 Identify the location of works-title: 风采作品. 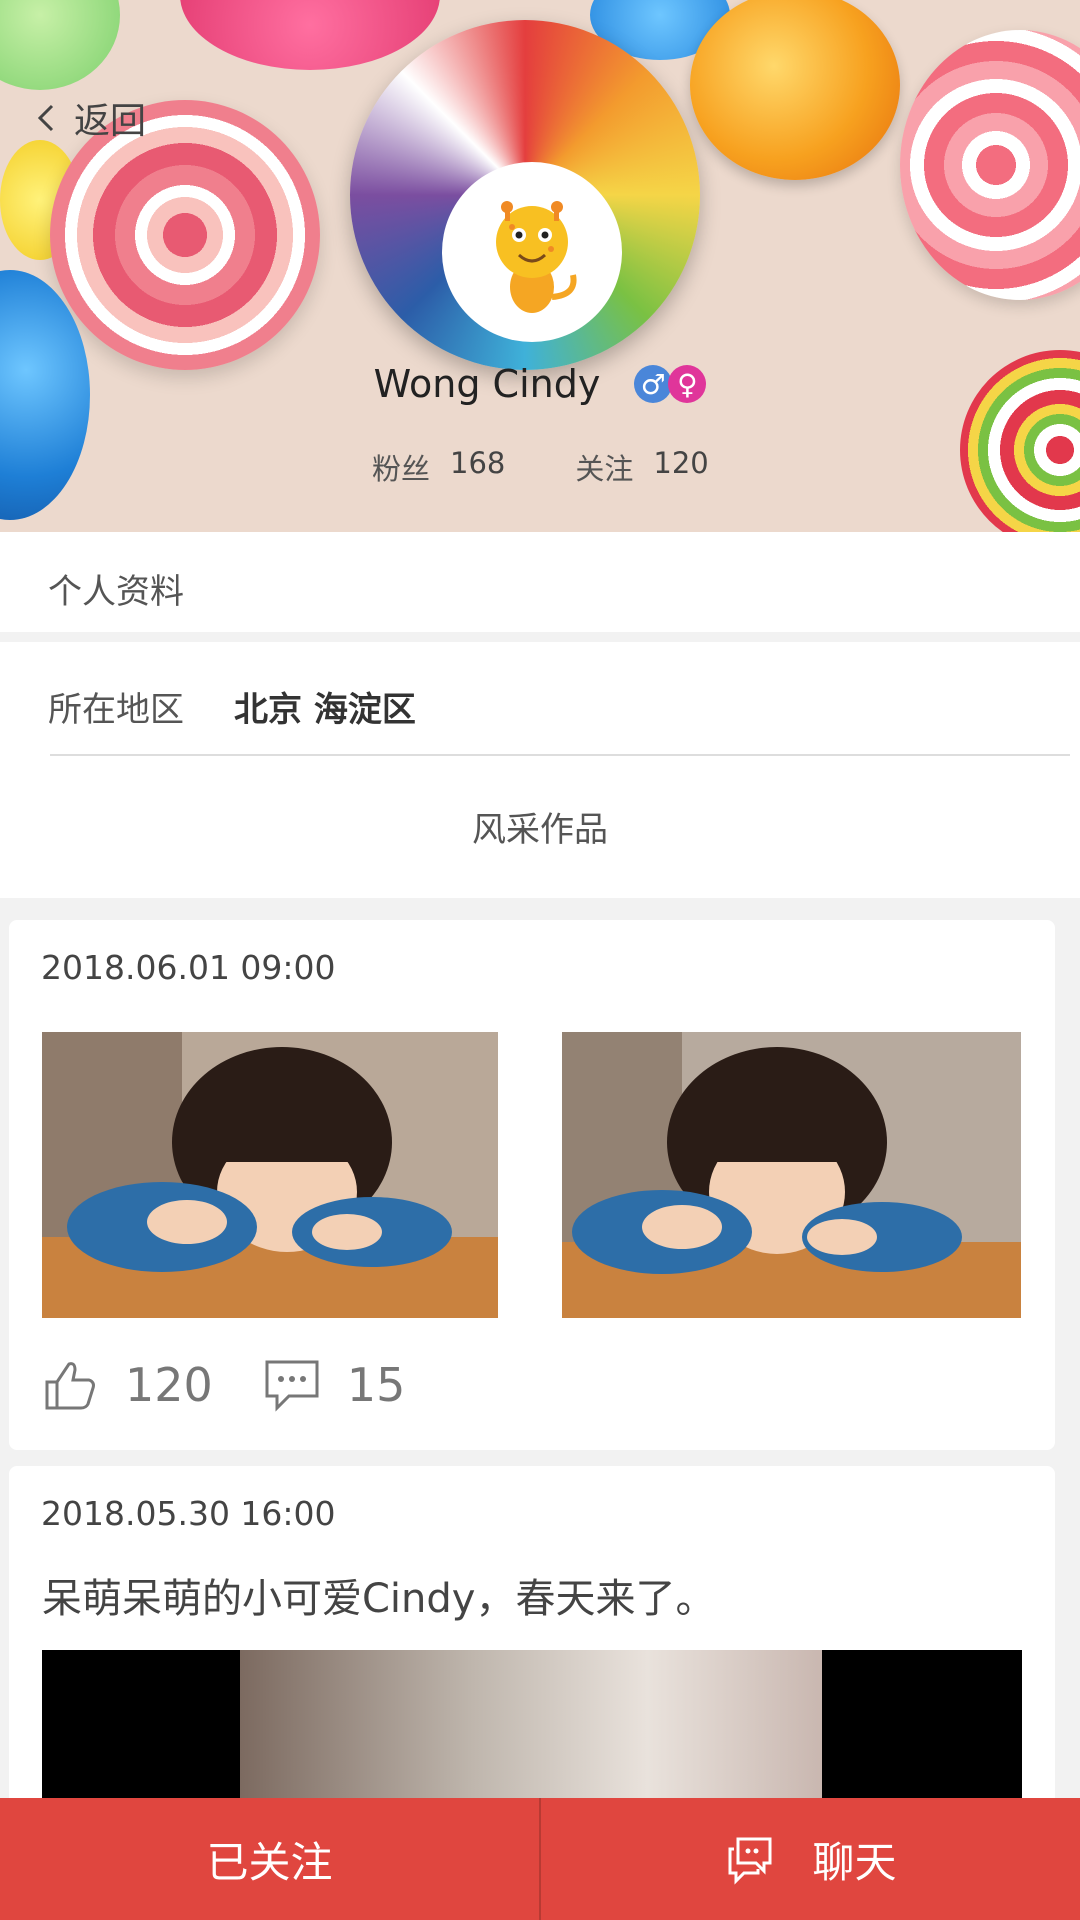
(540, 830).